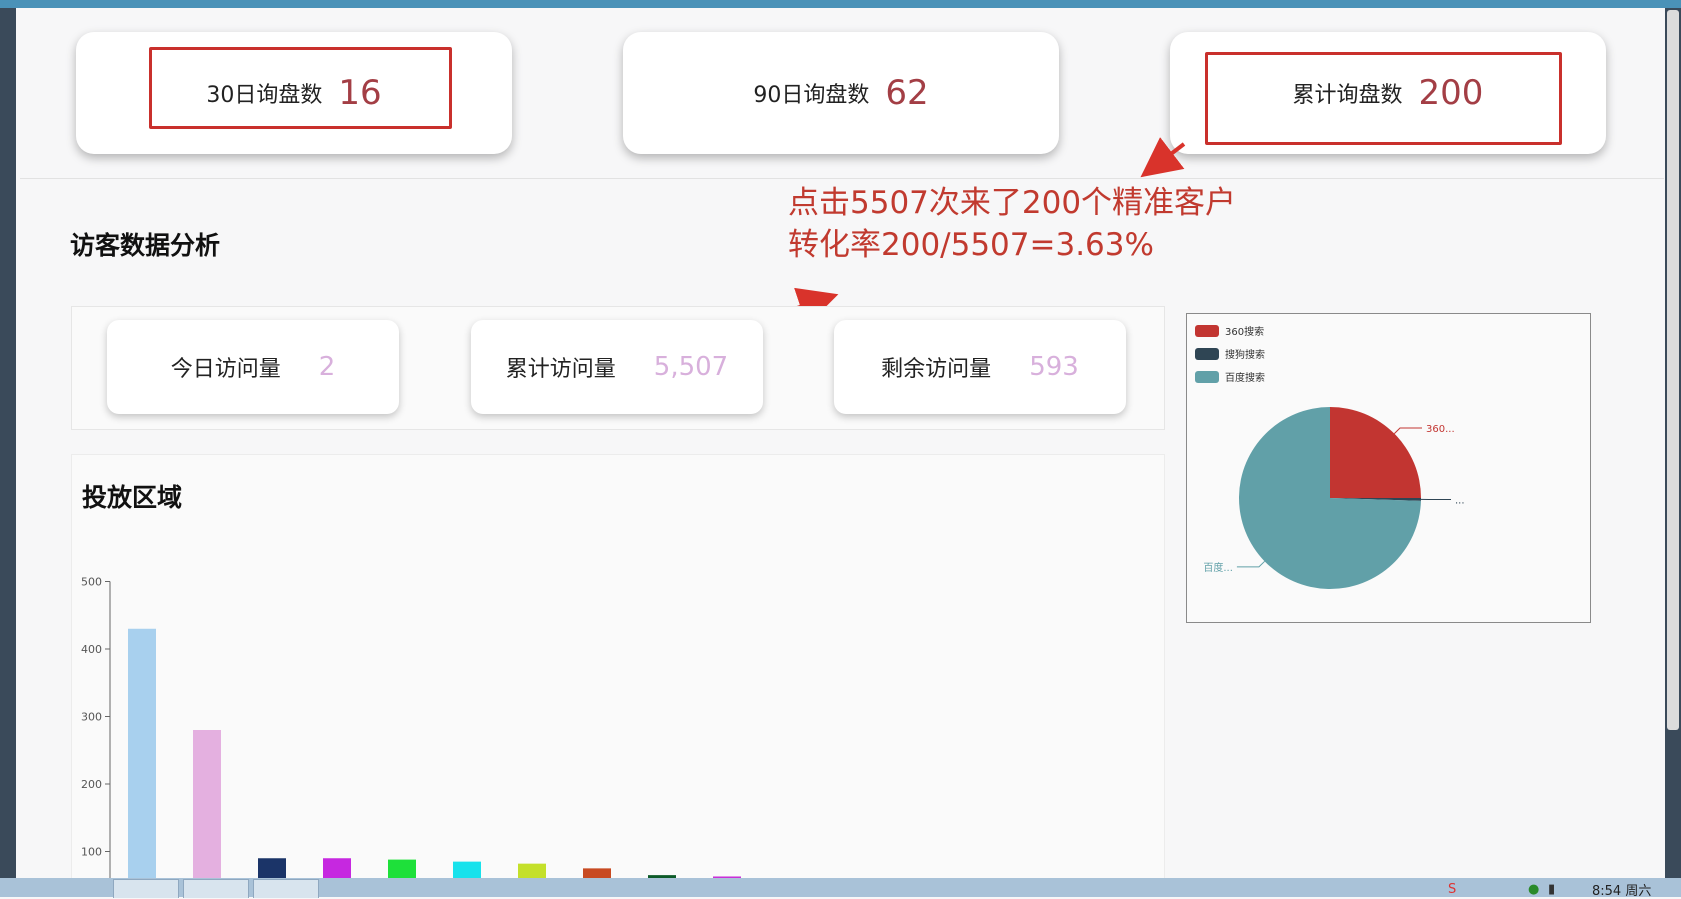 Image resolution: width=1681 pixels, height=899 pixels. I want to click on pie-legend-label: 360搜索, so click(1244, 331).